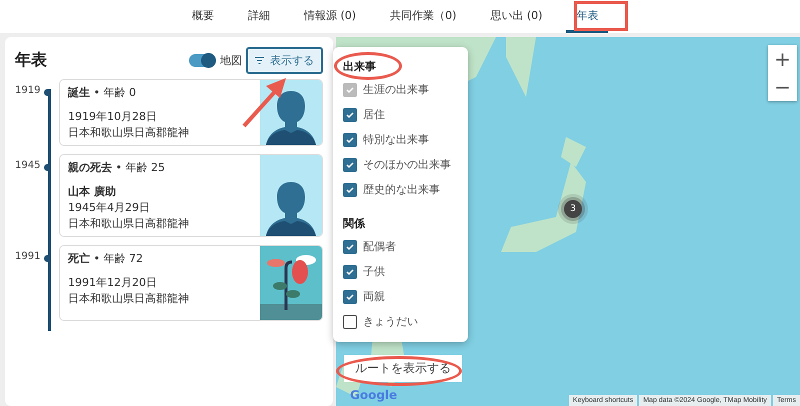  I want to click on section-heading: 出来事, so click(360, 66).